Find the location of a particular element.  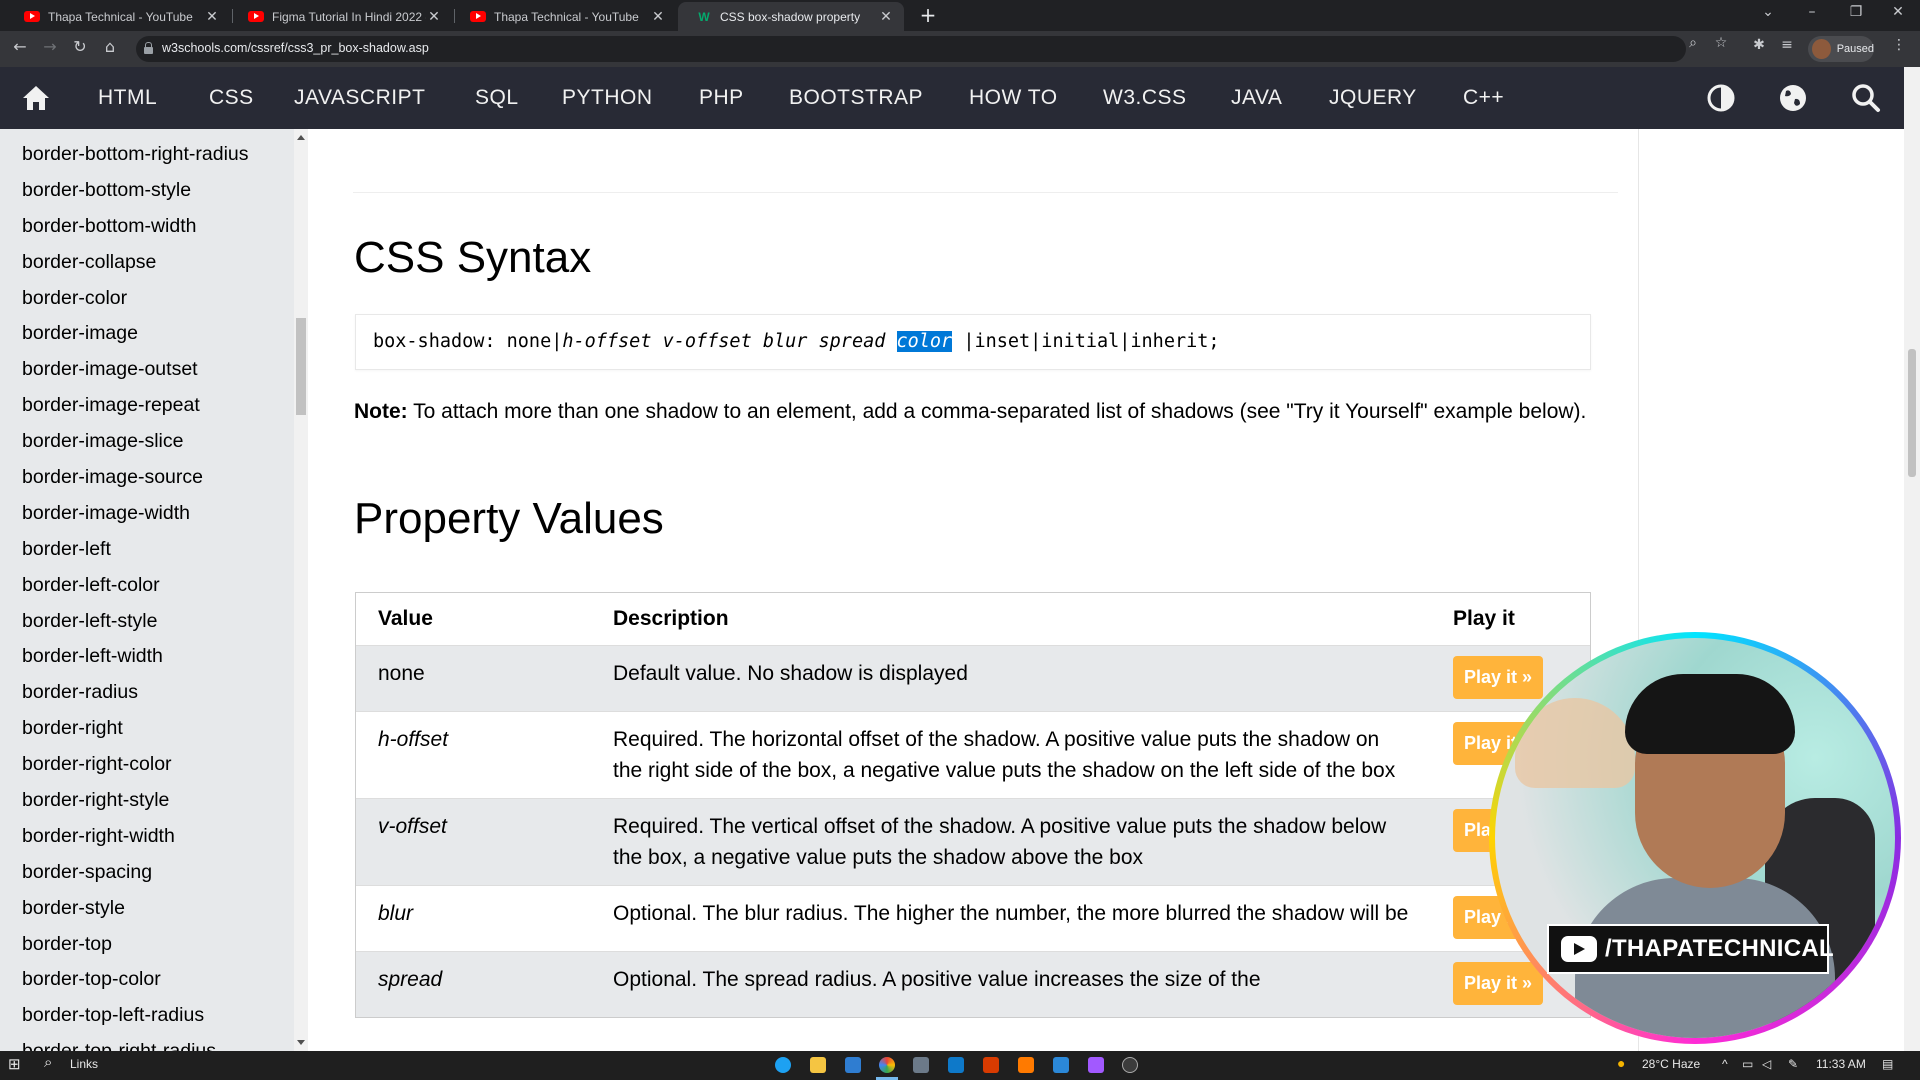

volume-icon: ◁ is located at coordinates (1766, 1064).